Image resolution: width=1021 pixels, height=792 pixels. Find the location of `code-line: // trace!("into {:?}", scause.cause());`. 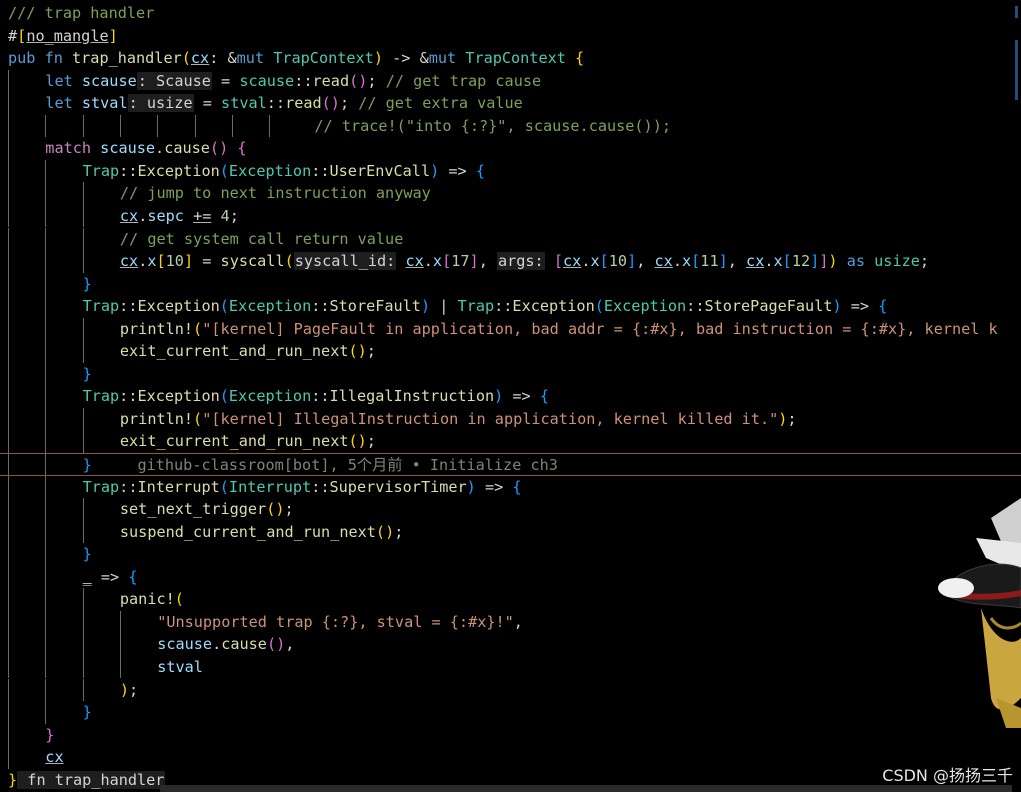

code-line: // trace!("into {:?}", scause.cause()); is located at coordinates (510, 126).